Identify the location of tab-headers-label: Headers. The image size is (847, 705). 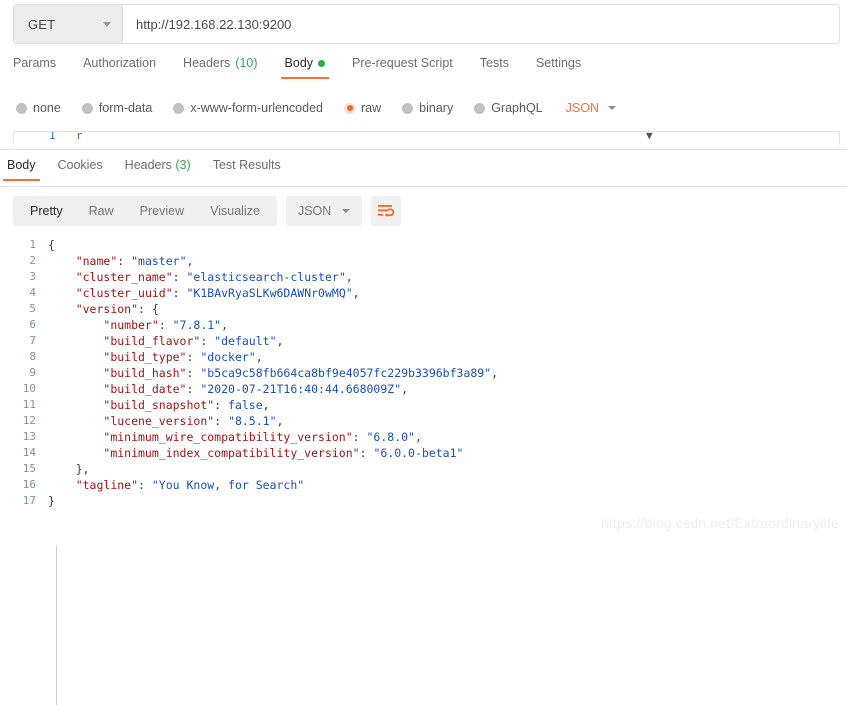
(207, 63).